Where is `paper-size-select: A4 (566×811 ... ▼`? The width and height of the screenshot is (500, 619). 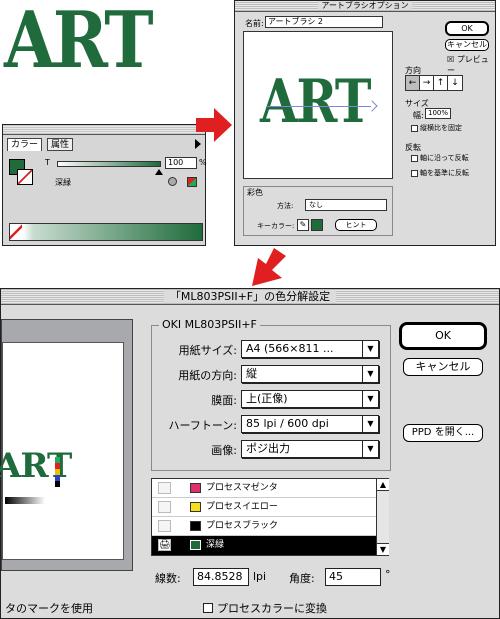 paper-size-select: A4 (566×811 ... ▼ is located at coordinates (310, 349).